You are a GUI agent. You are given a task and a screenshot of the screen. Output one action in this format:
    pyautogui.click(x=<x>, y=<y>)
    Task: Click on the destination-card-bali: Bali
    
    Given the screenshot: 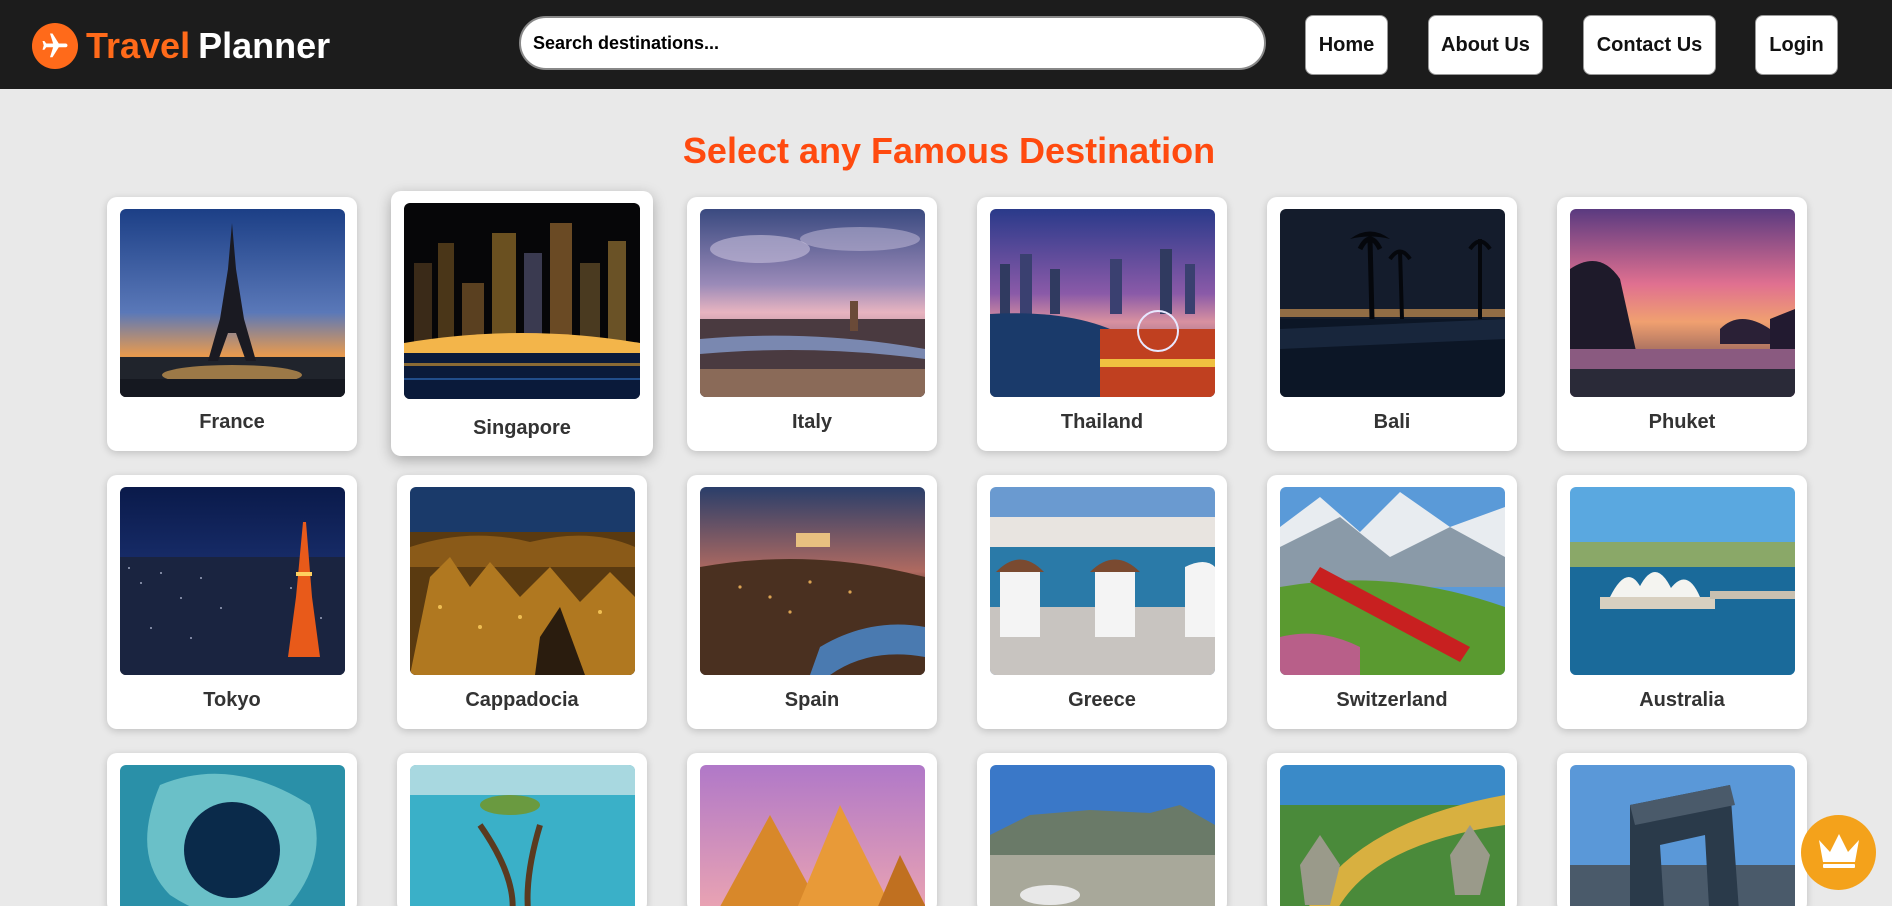 What is the action you would take?
    pyautogui.click(x=1392, y=324)
    